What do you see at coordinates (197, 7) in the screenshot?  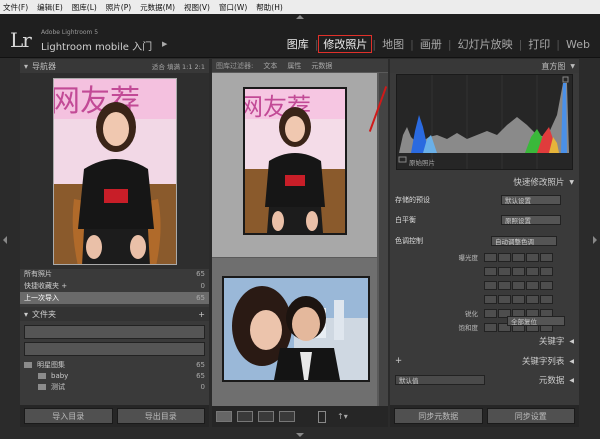 I see `menu-view: 视图(V)` at bounding box center [197, 7].